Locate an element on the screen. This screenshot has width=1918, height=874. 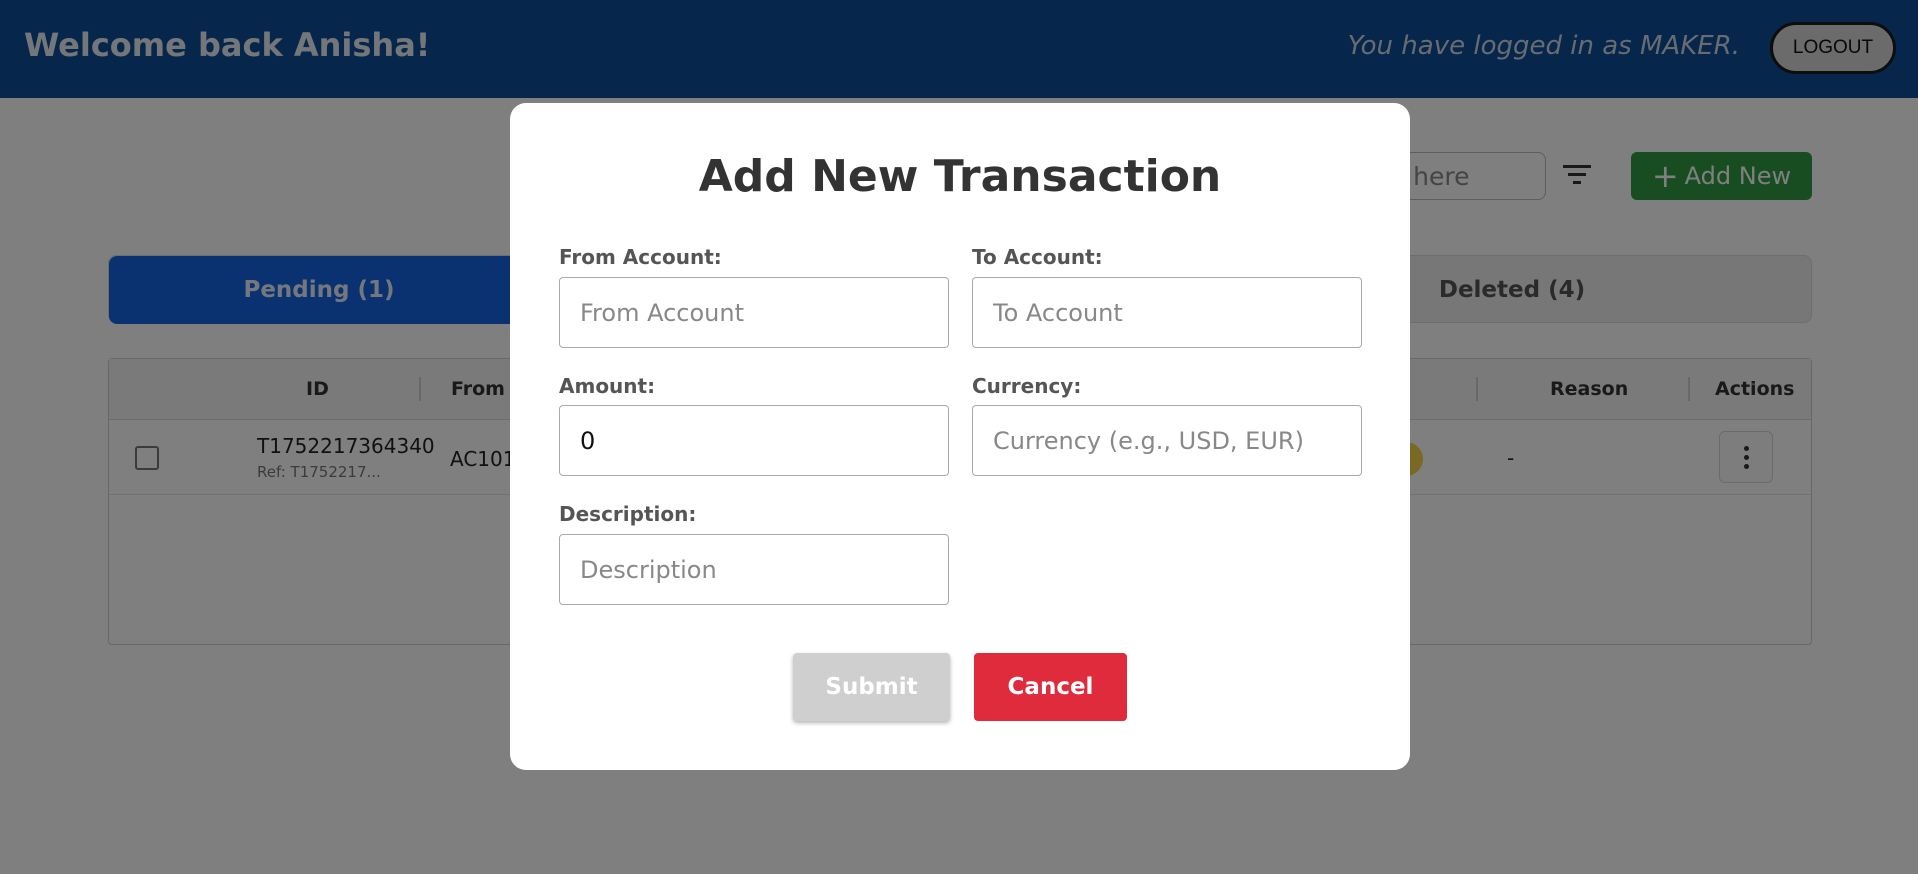
amount-input is located at coordinates (754, 440).